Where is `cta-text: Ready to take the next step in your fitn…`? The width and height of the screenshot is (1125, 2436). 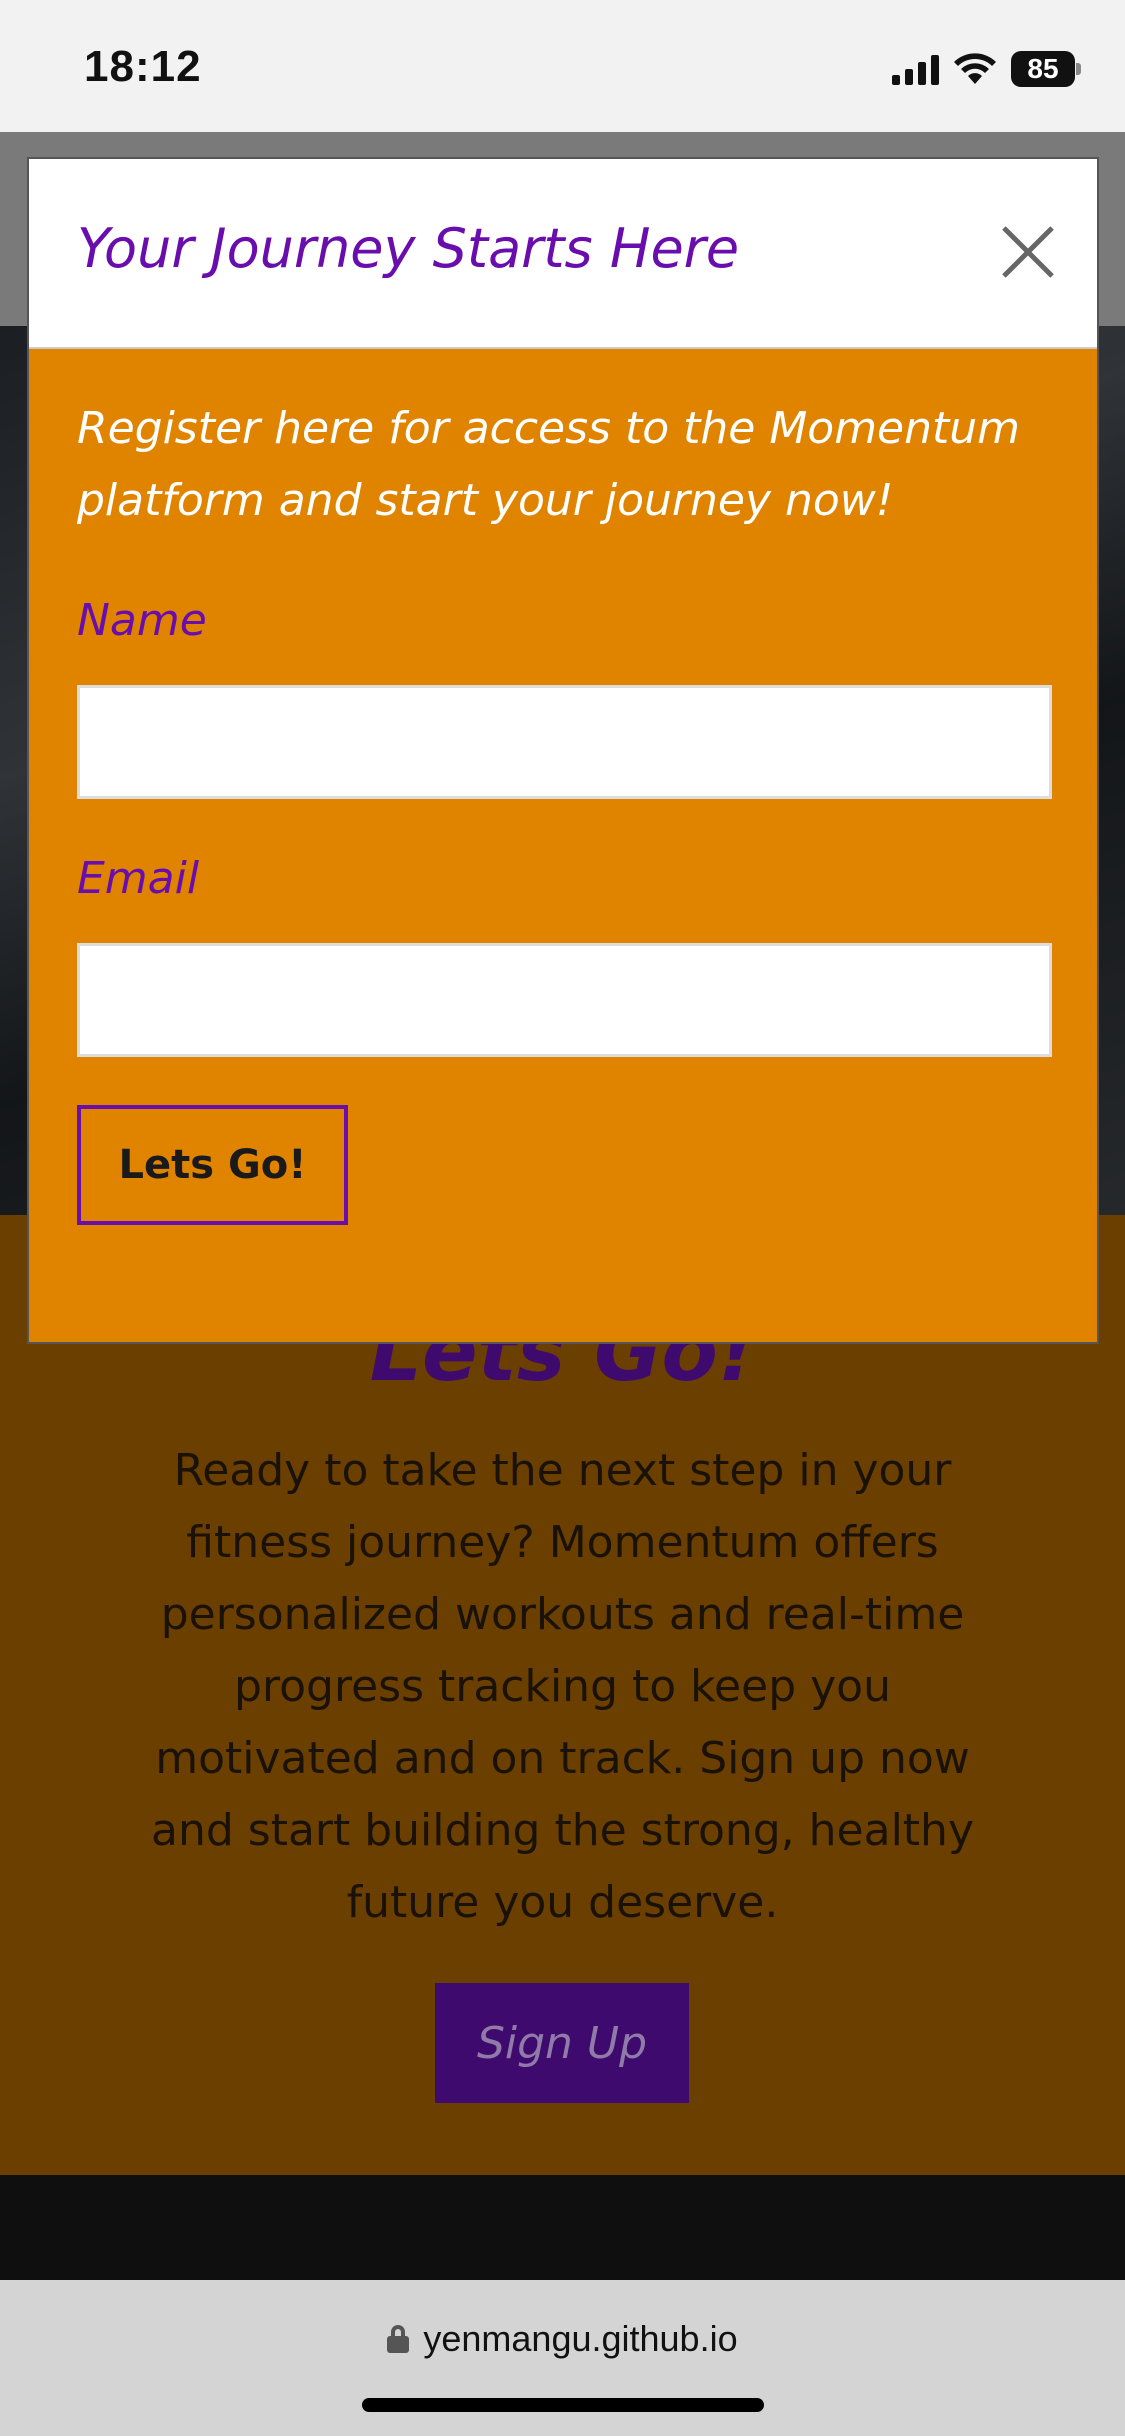 cta-text: Ready to take the next step in your fitn… is located at coordinates (562, 1686).